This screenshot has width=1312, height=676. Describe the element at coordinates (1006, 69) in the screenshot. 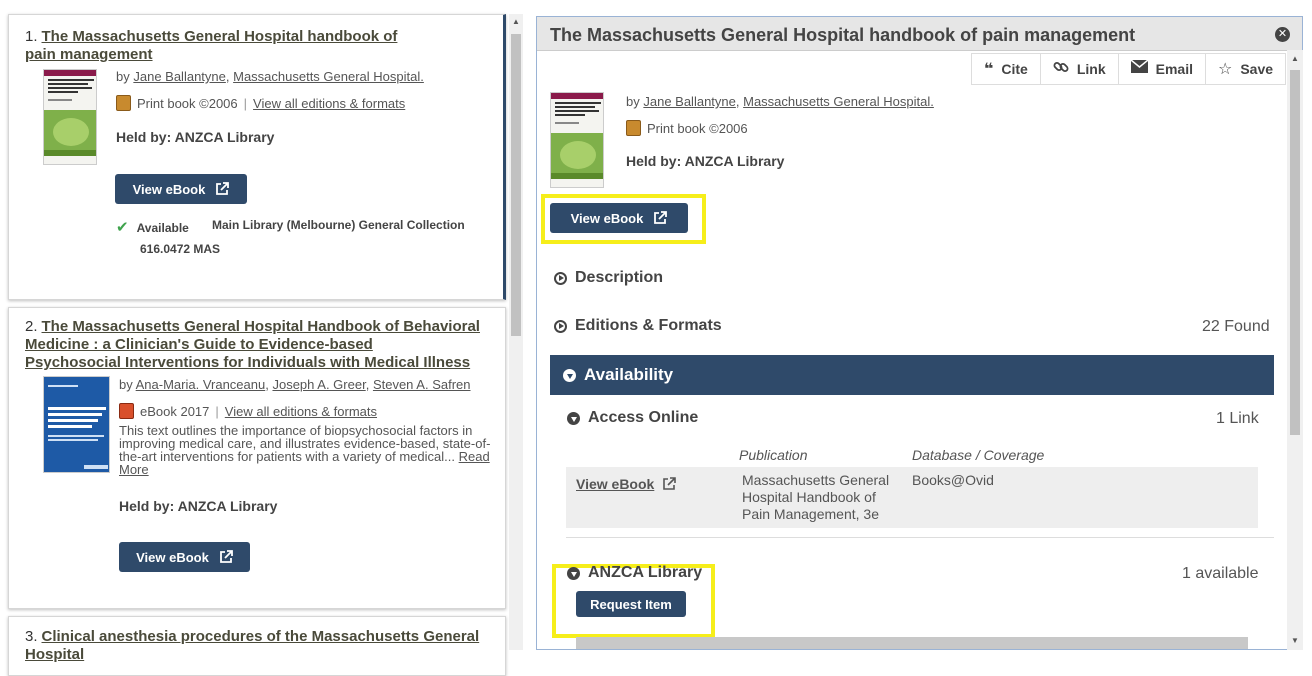

I see `cite-button: ❝ Cite` at that location.